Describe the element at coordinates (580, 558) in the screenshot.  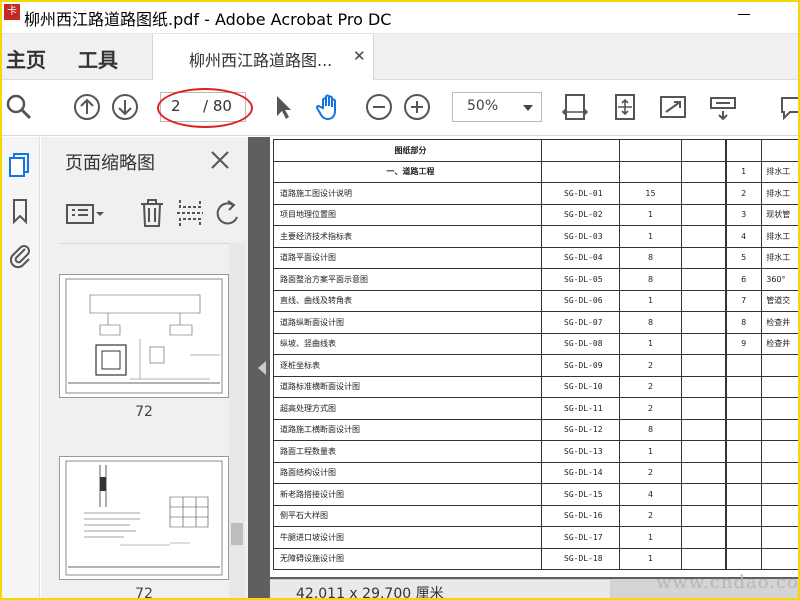
I see `drawing-code: SG-DL-18` at that location.